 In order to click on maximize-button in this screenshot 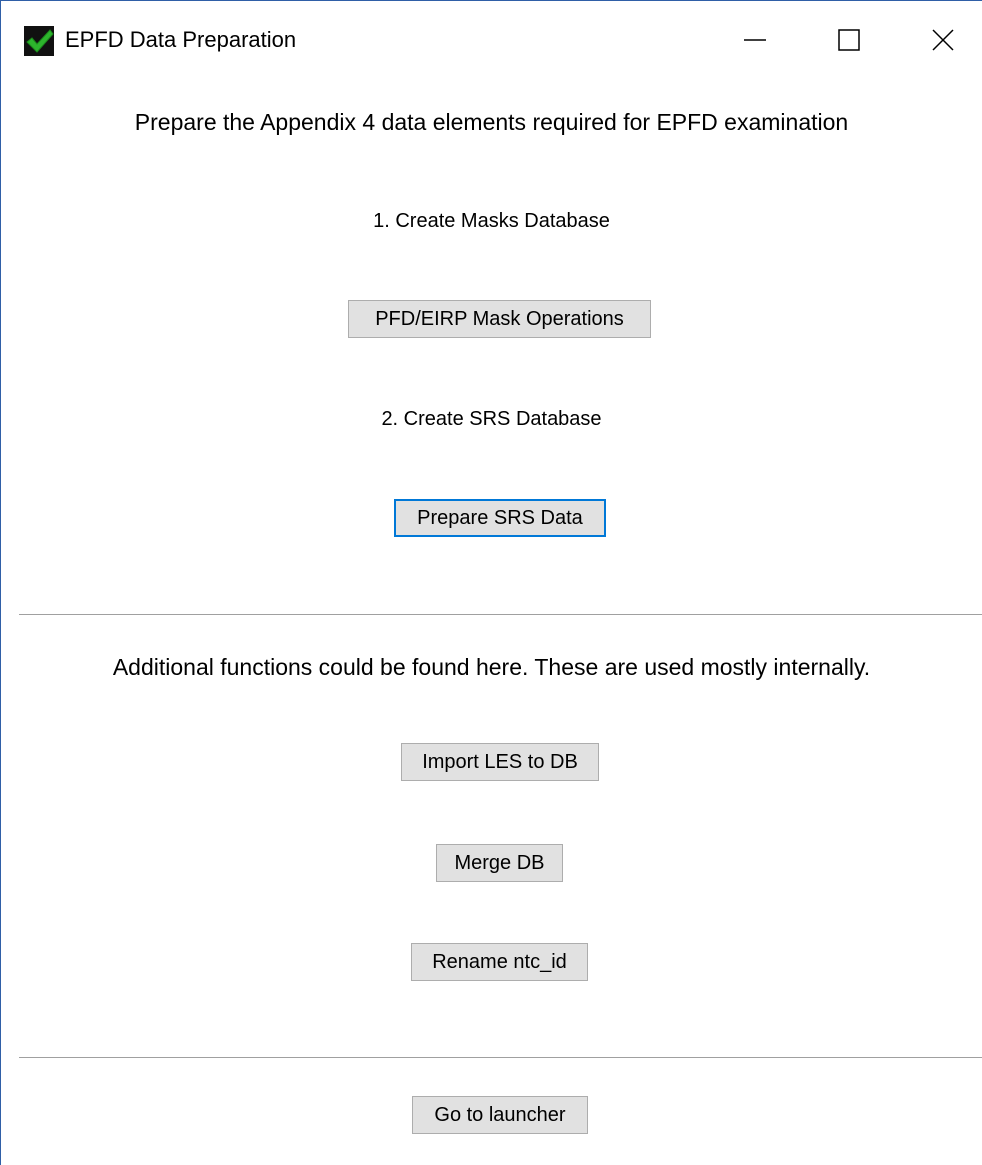, I will do `click(849, 40)`.